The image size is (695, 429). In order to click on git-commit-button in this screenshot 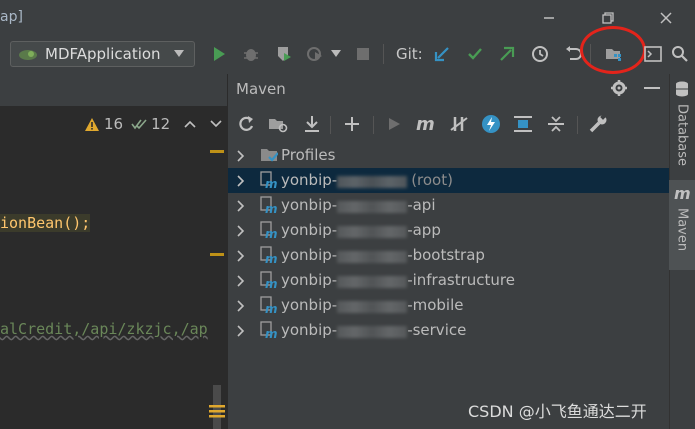, I will do `click(475, 54)`.